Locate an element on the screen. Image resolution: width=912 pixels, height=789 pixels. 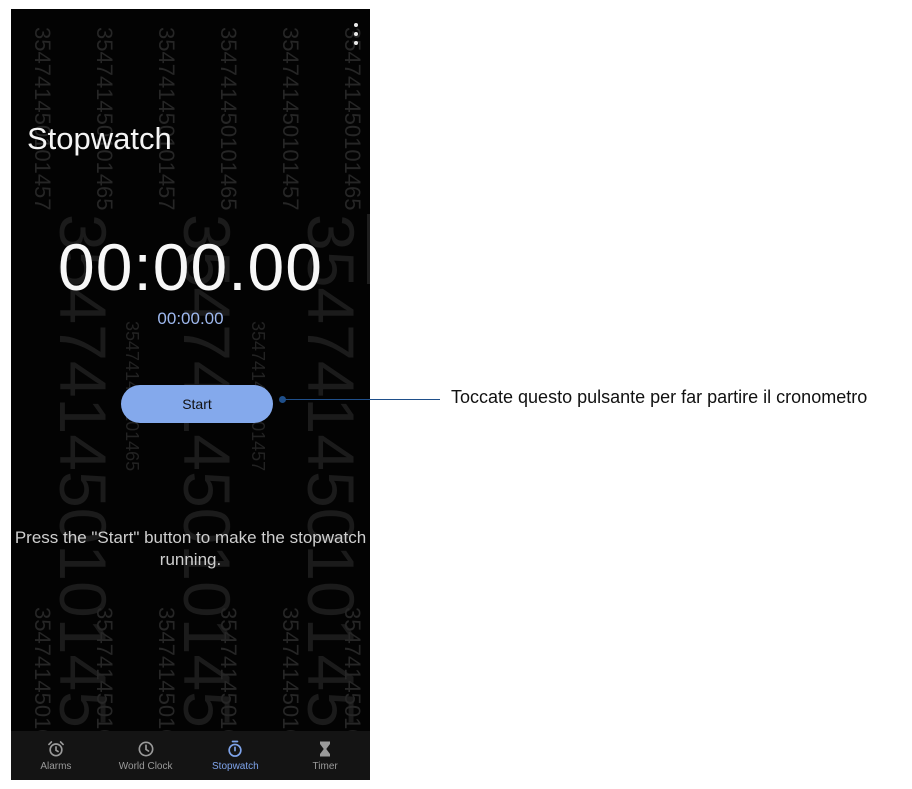
tab-label: World Clock is located at coordinates (145, 766).